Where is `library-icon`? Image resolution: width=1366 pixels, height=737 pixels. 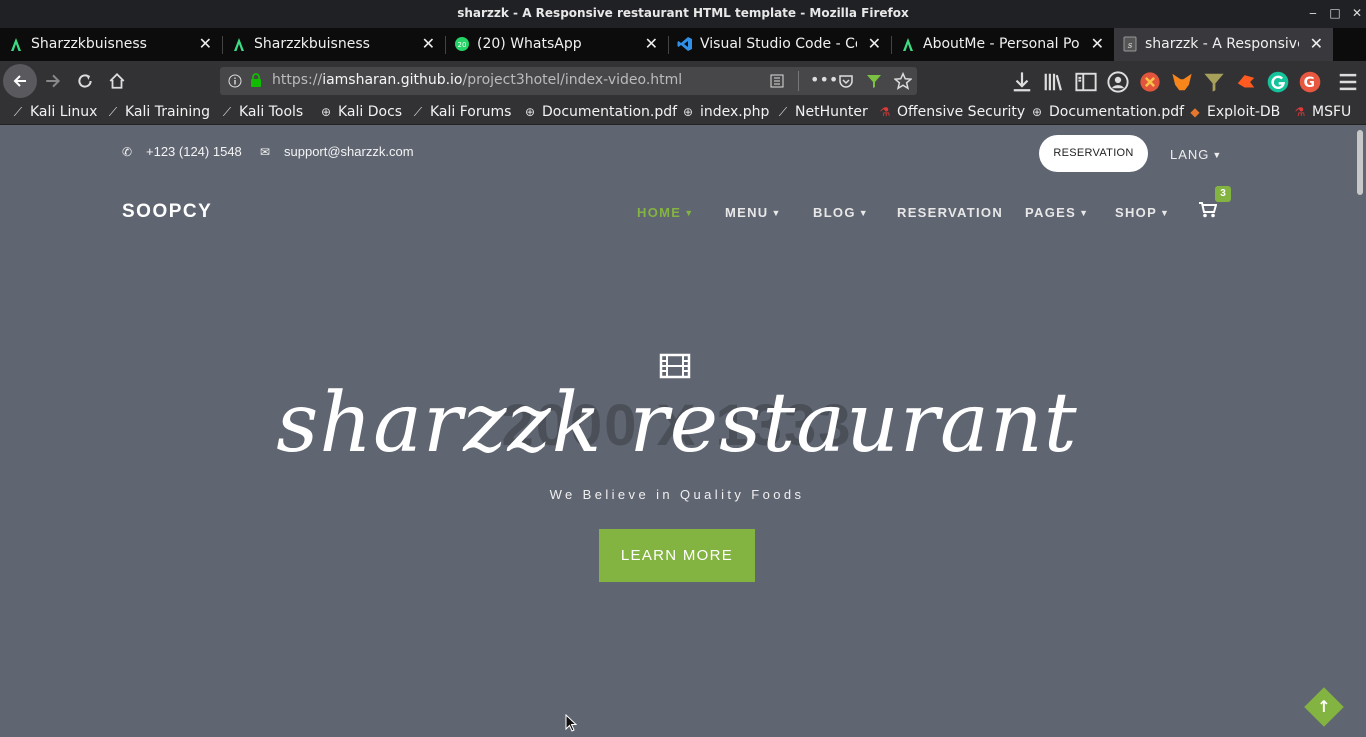
library-icon is located at coordinates (1054, 82).